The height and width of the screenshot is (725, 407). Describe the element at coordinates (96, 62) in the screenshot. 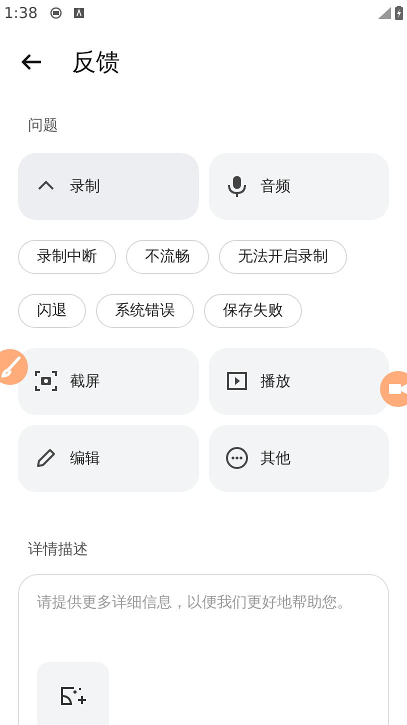

I see `page-title: 反馈` at that location.